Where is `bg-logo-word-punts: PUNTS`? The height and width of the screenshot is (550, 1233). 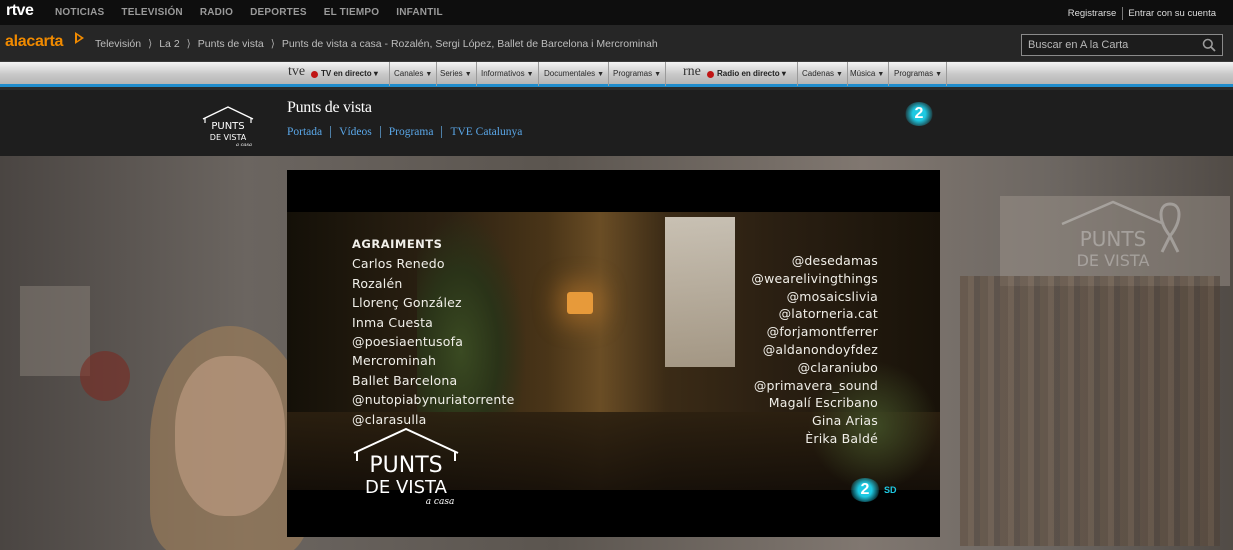
bg-logo-word-punts: PUNTS is located at coordinates (1113, 239).